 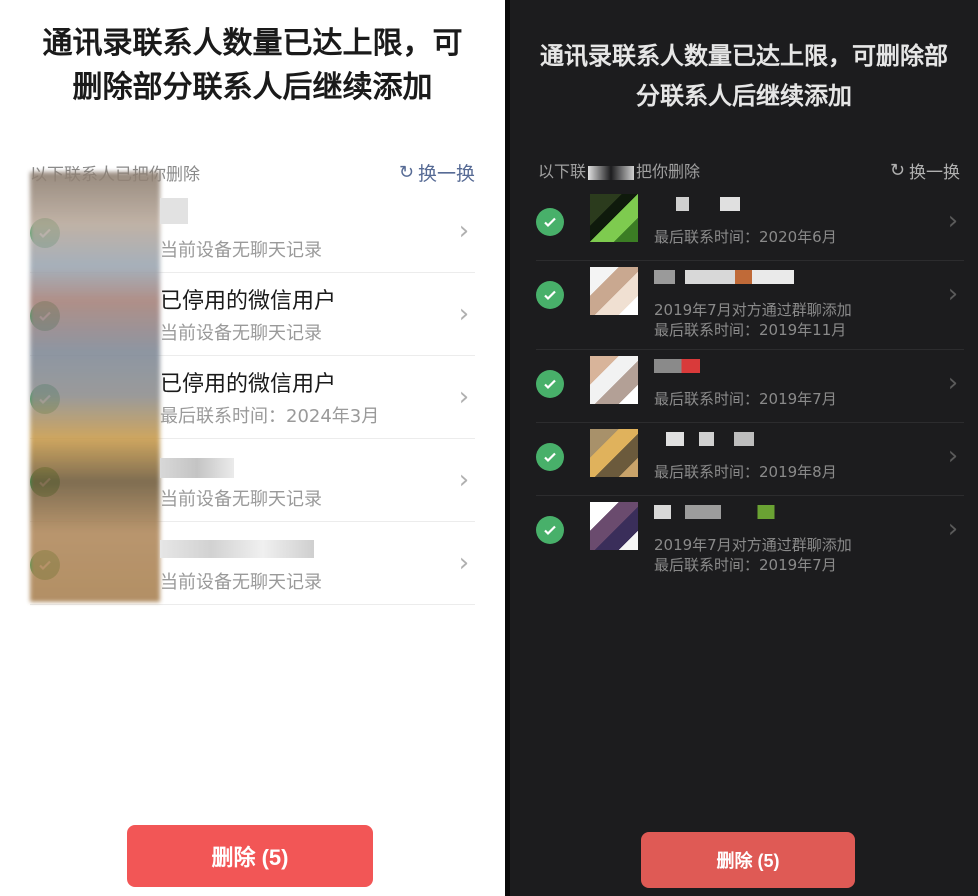 I want to click on redaction-scribble, so click(x=95, y=387).